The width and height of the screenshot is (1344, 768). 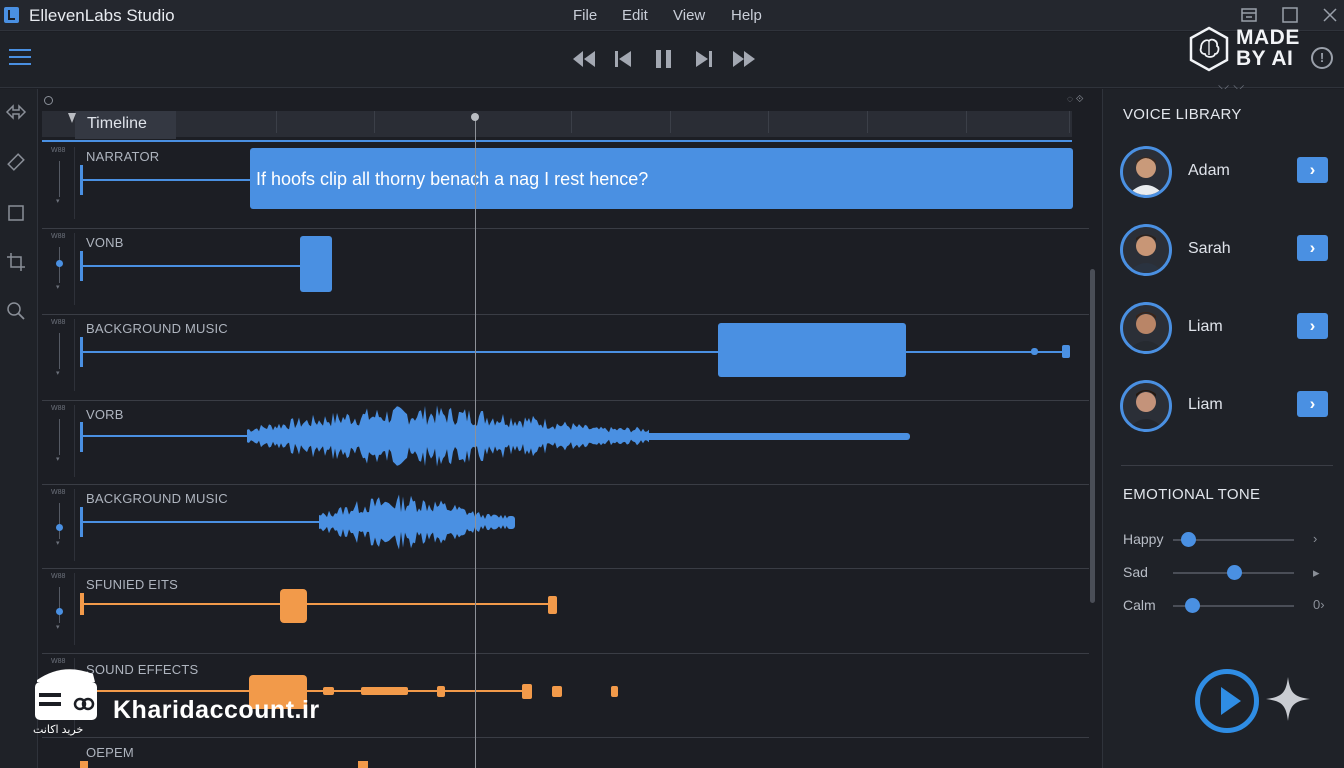 I want to click on play-preview-button, so click(x=1227, y=701).